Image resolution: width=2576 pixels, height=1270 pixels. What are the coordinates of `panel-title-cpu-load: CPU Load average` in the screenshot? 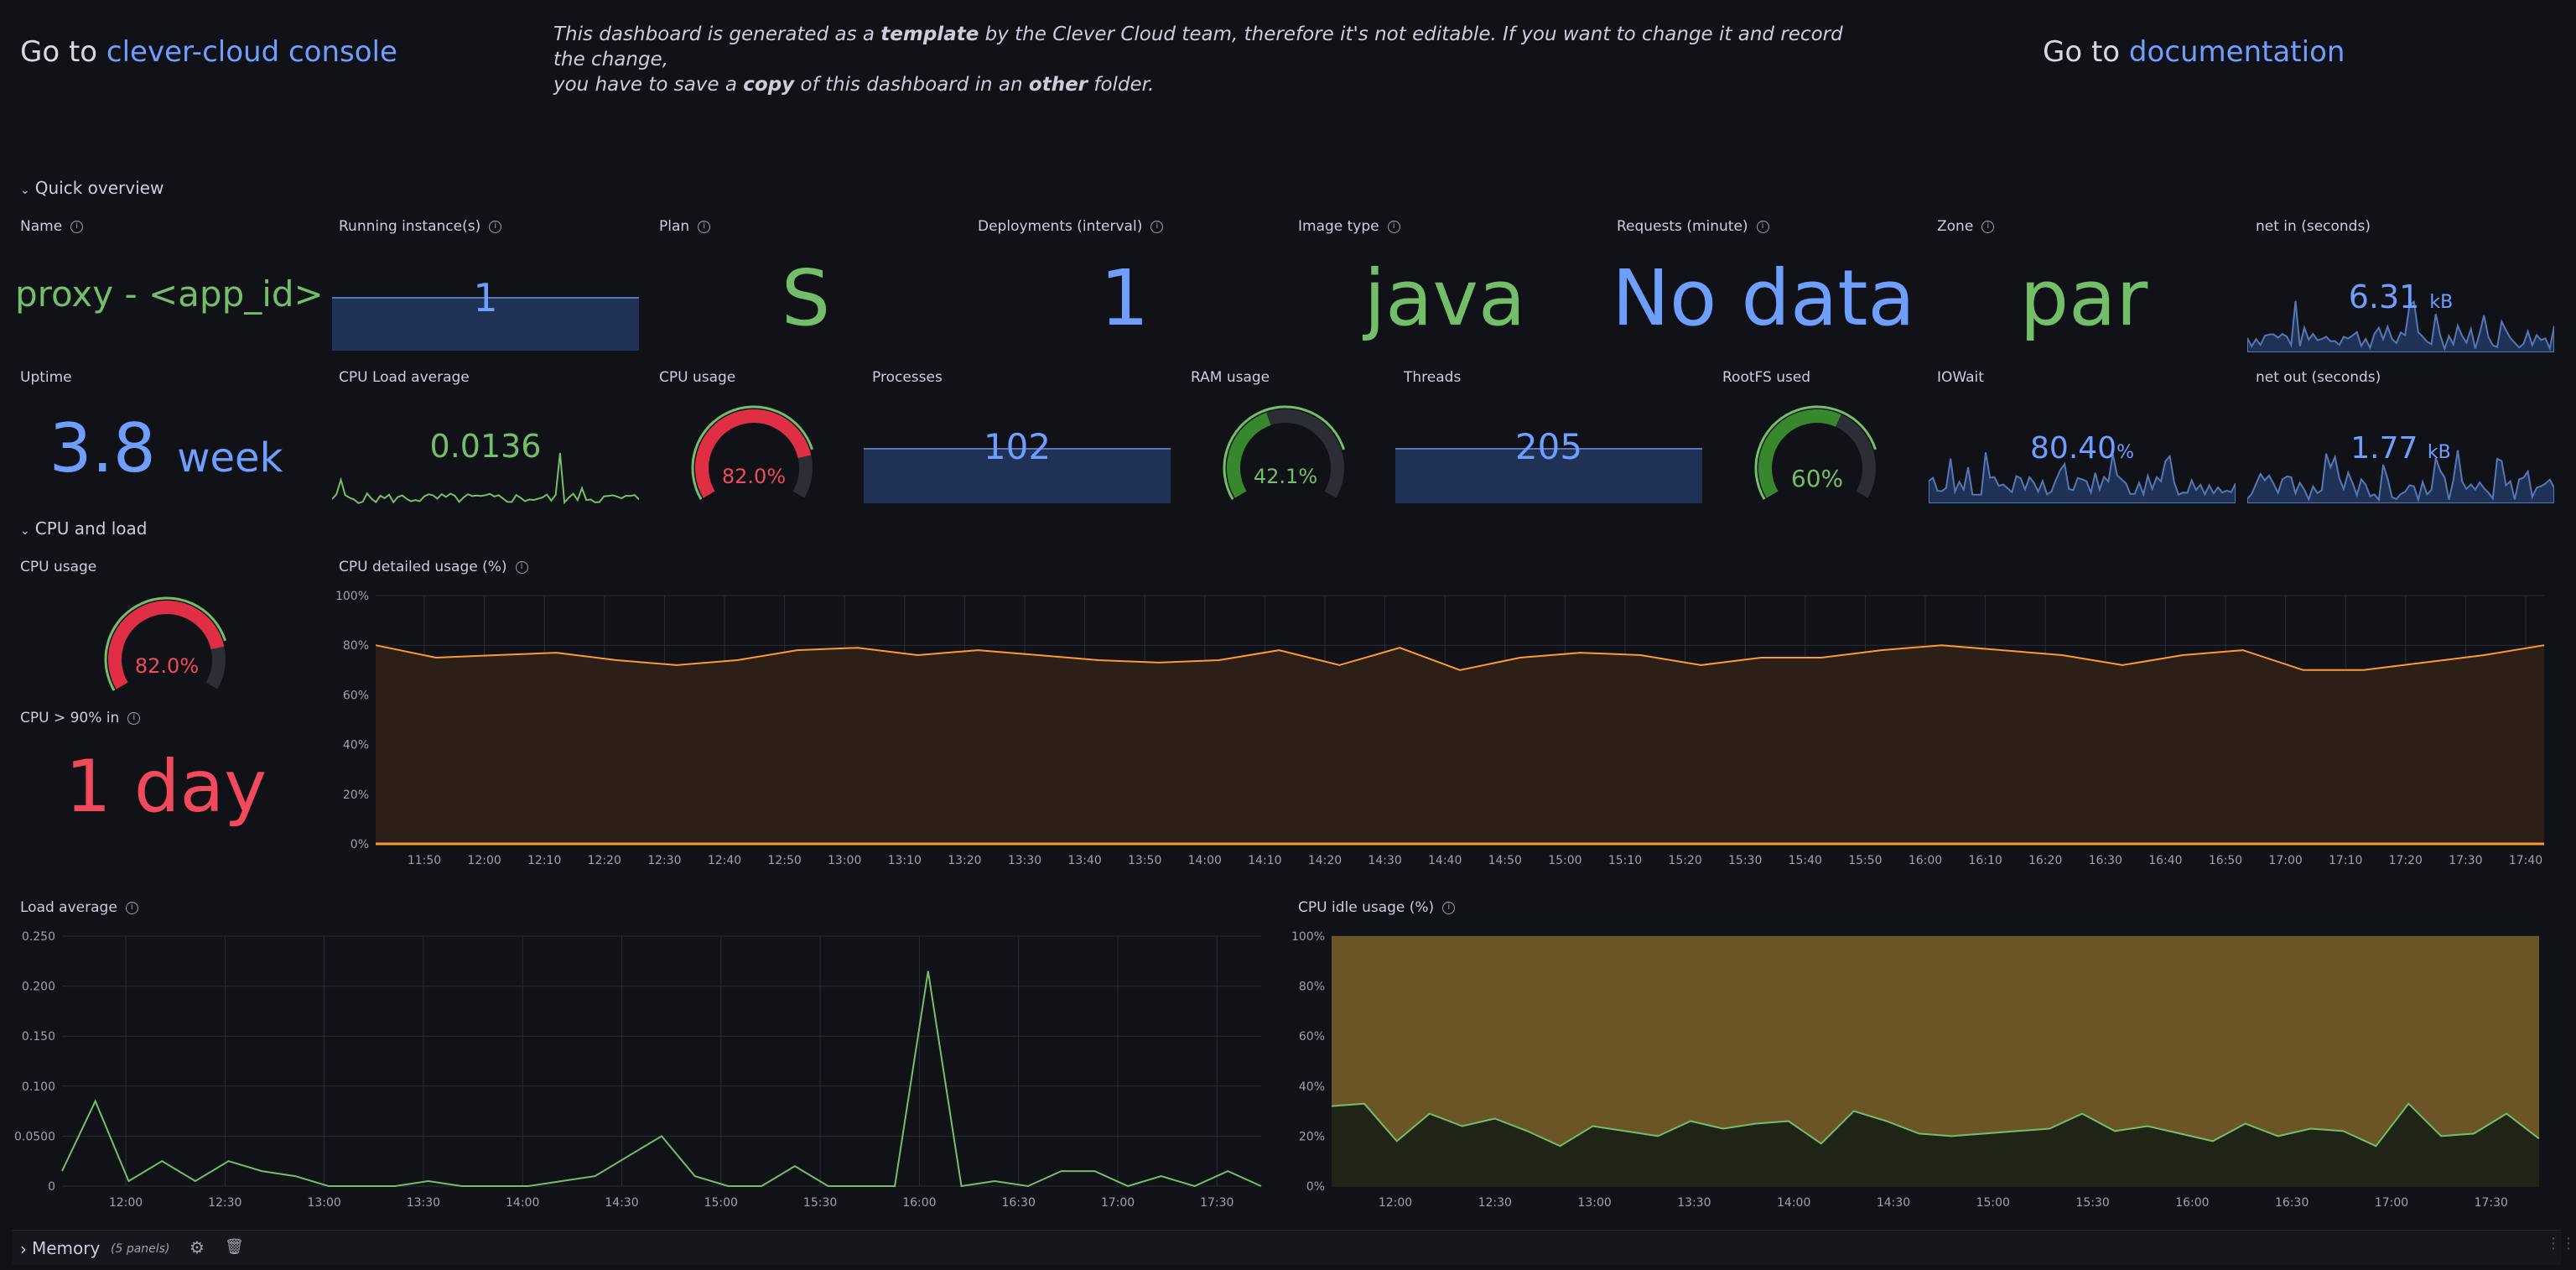 It's located at (404, 377).